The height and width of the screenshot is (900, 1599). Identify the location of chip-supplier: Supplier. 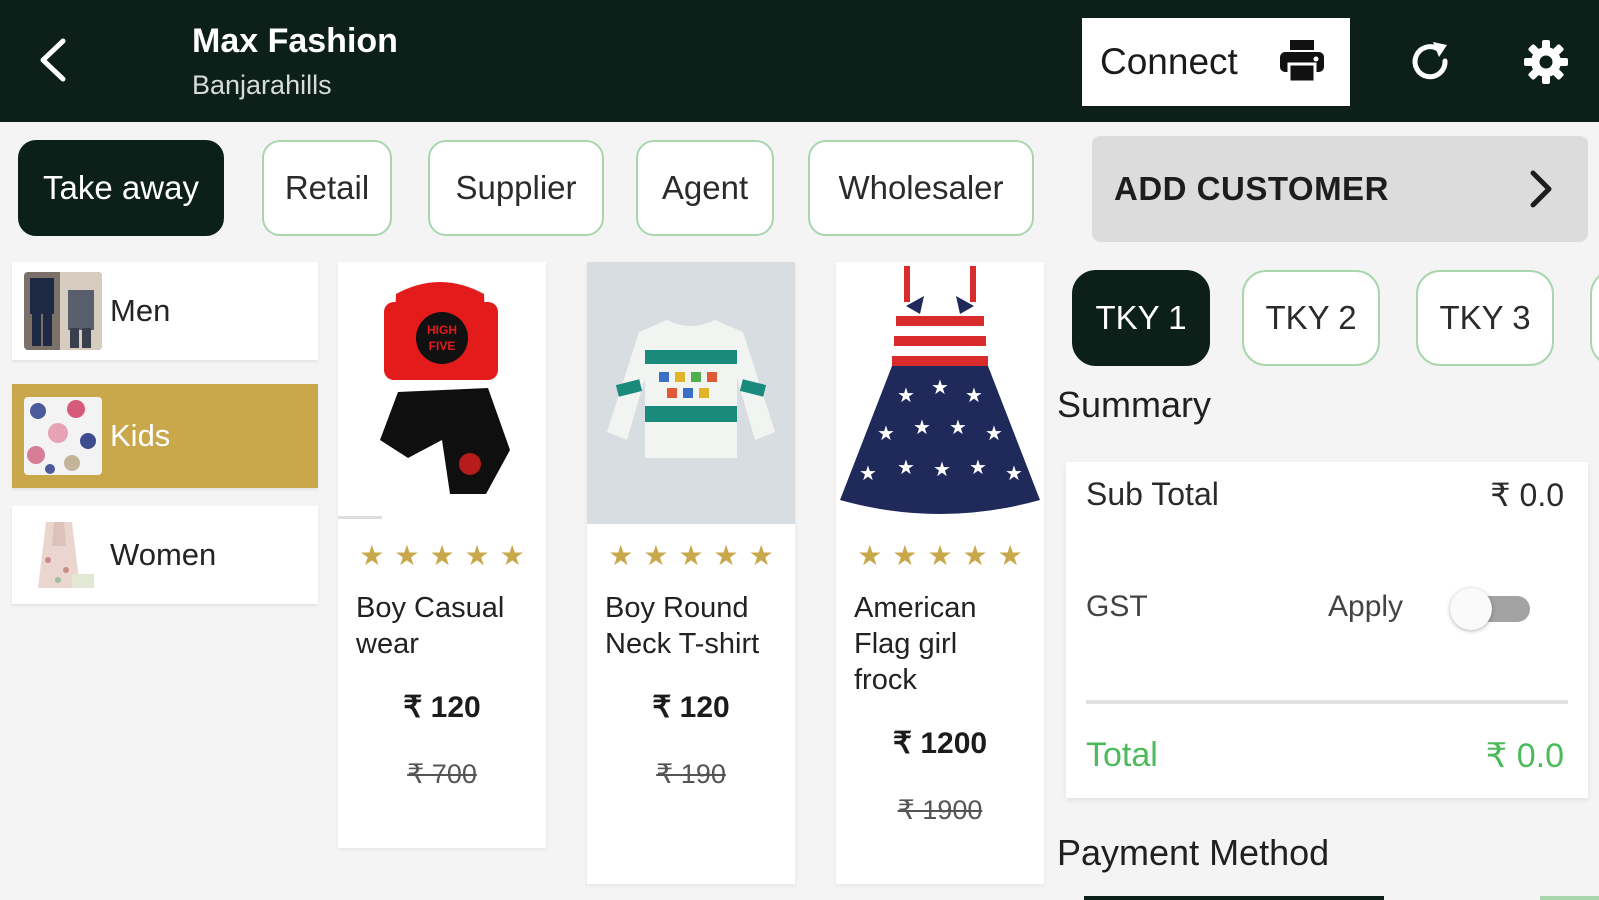
(516, 188).